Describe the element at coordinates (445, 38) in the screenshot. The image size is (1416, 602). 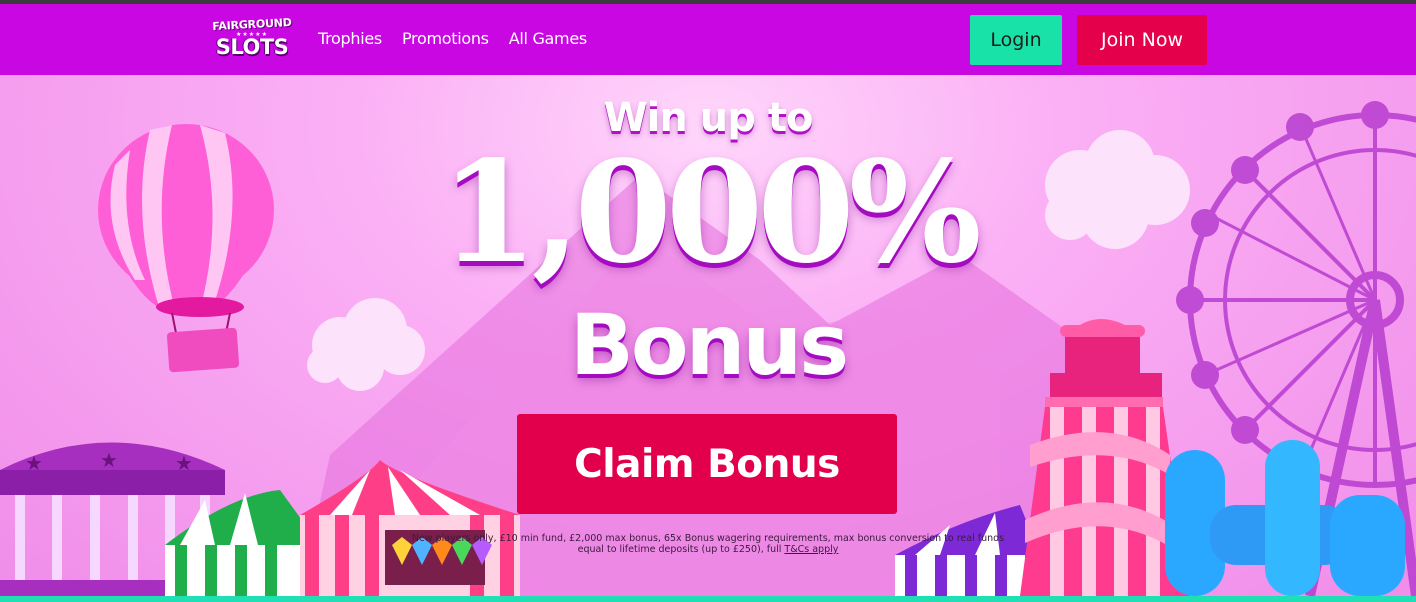
I see `nav-link-promotions: Promotions` at that location.